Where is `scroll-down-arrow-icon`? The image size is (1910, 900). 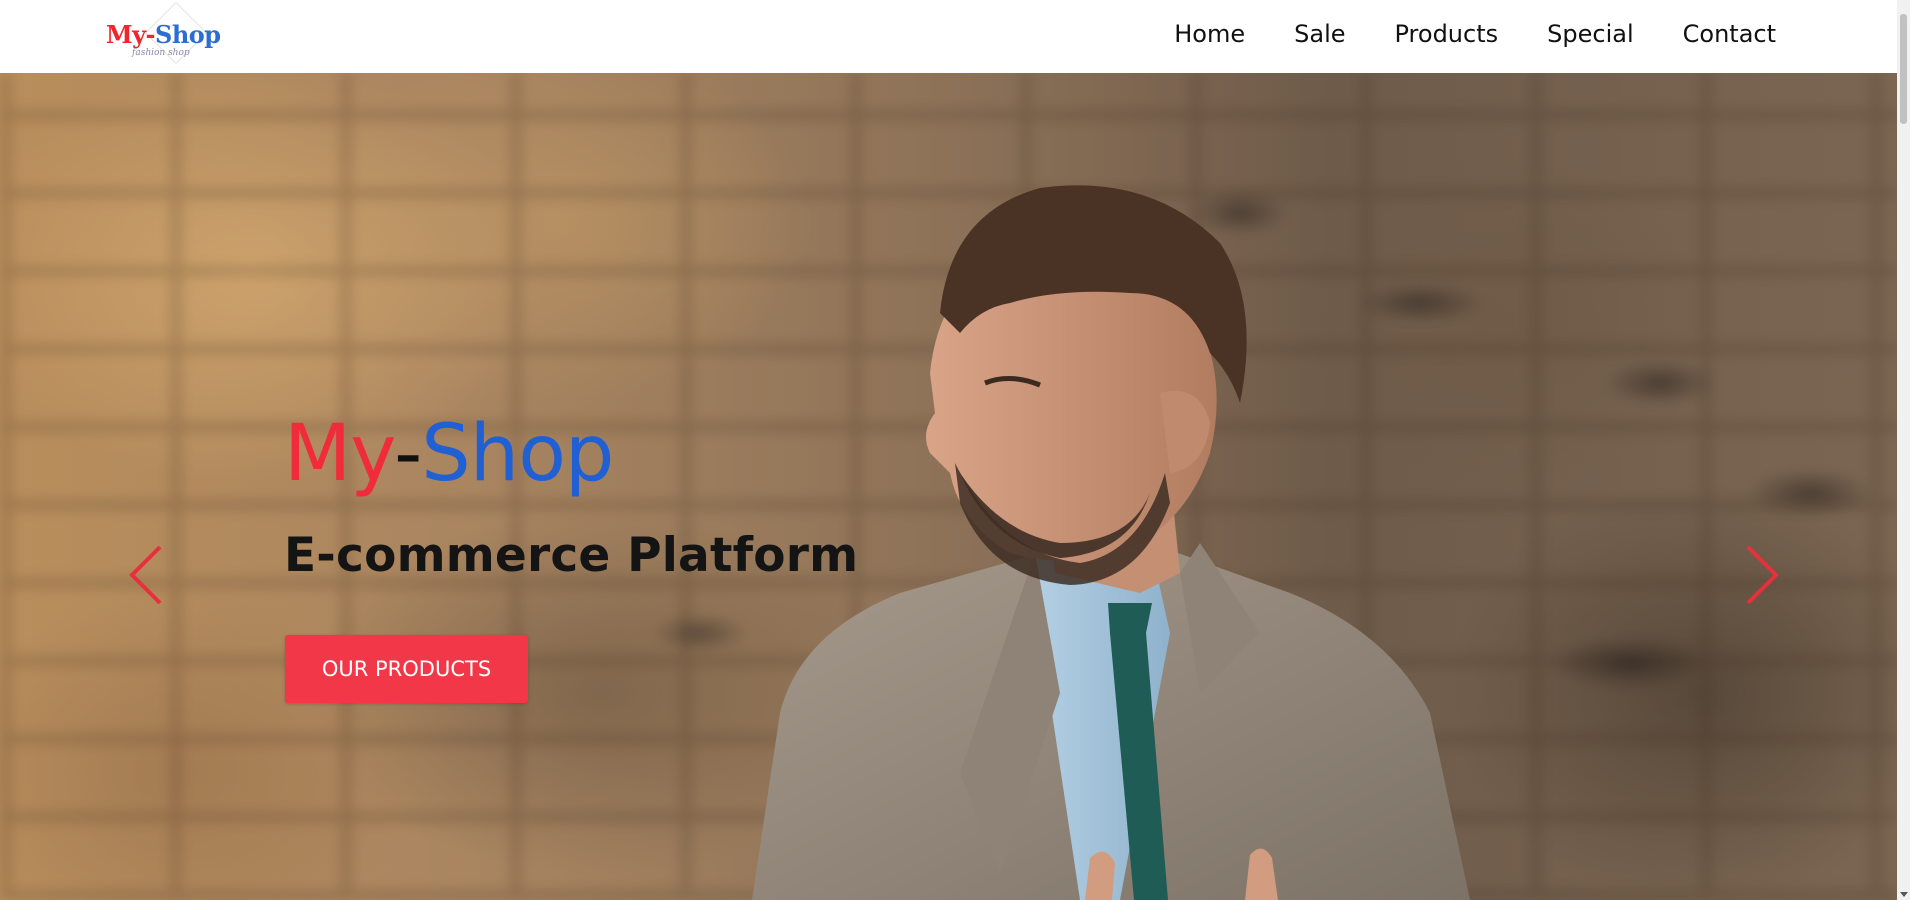 scroll-down-arrow-icon is located at coordinates (1904, 894).